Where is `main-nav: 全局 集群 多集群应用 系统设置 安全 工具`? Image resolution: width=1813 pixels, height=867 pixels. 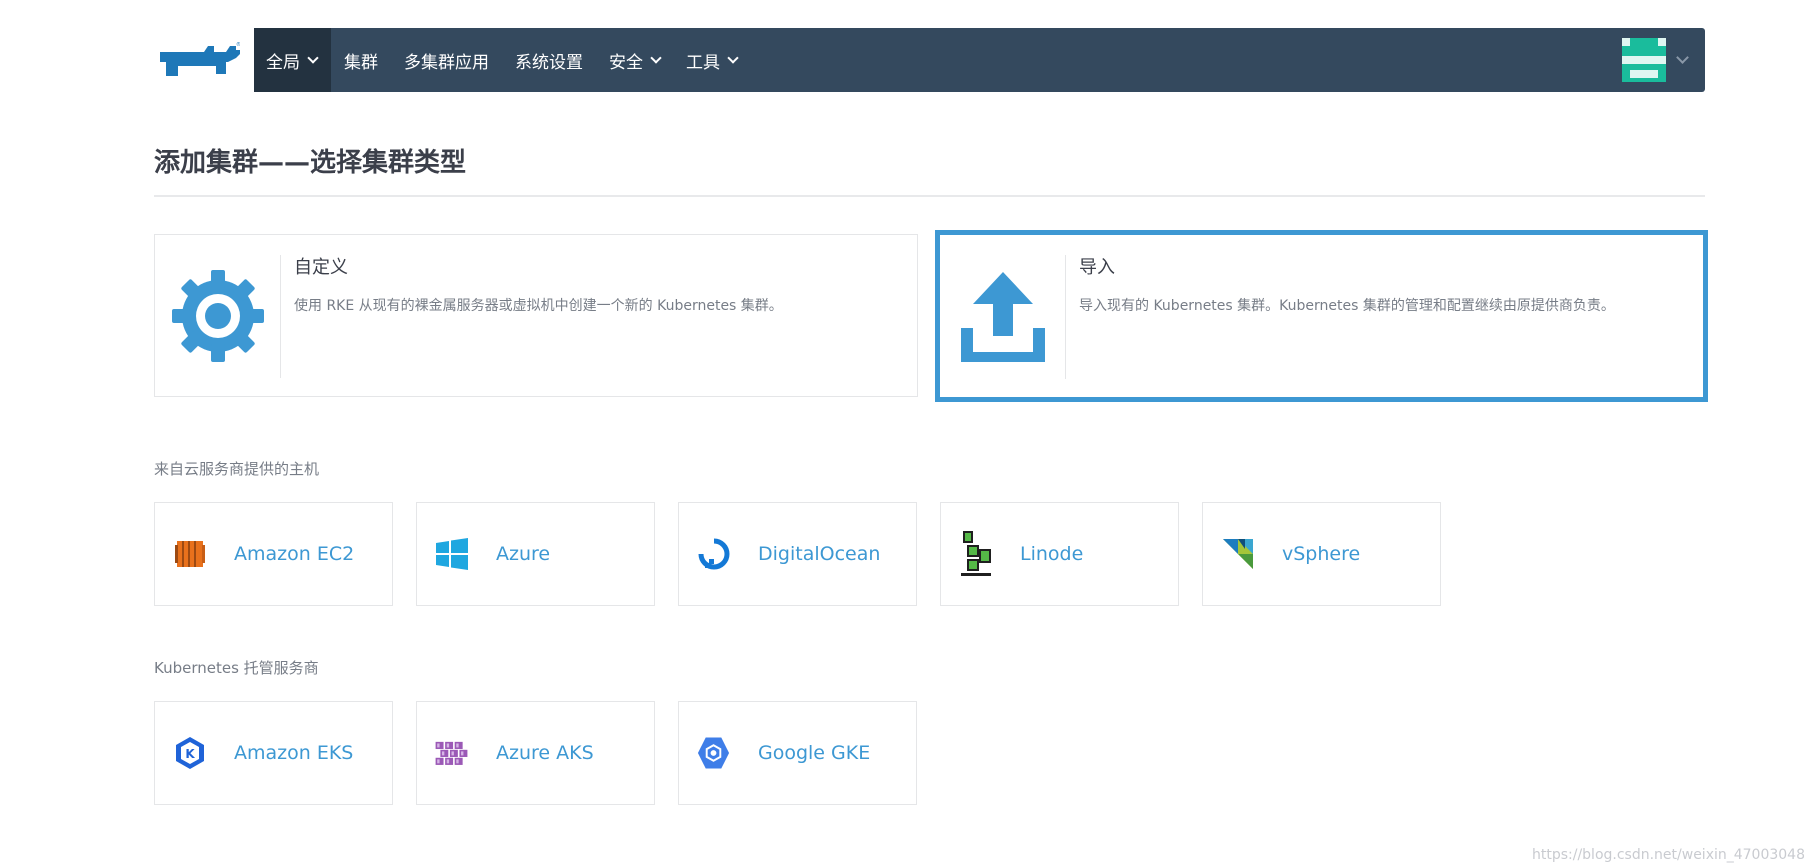
main-nav: 全局 集群 多集群应用 系统设置 安全 工具 is located at coordinates (979, 60).